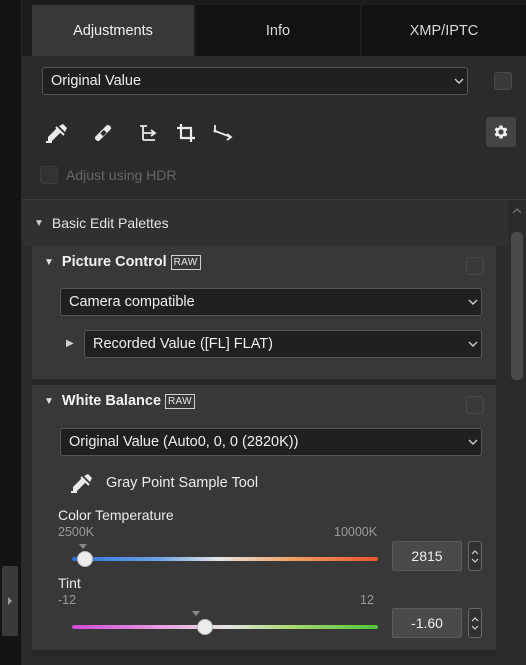  I want to click on basic-edit-palettes-header: ▼ Basic Edit Palettes, so click(274, 223).